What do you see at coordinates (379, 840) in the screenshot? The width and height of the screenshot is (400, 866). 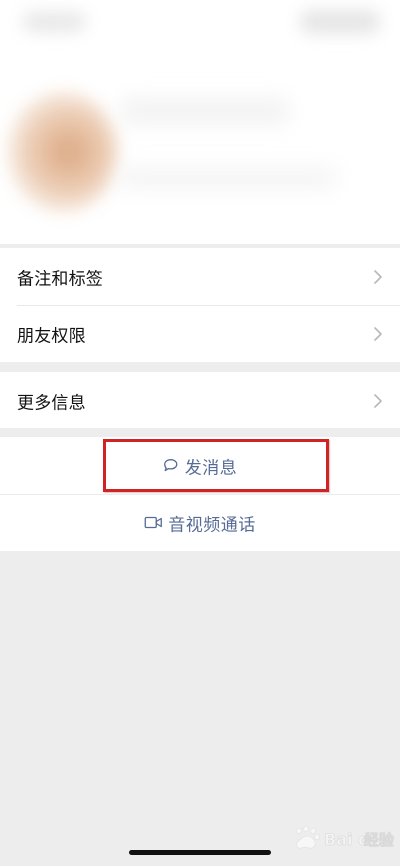 I see `svg-text: 经验` at bounding box center [379, 840].